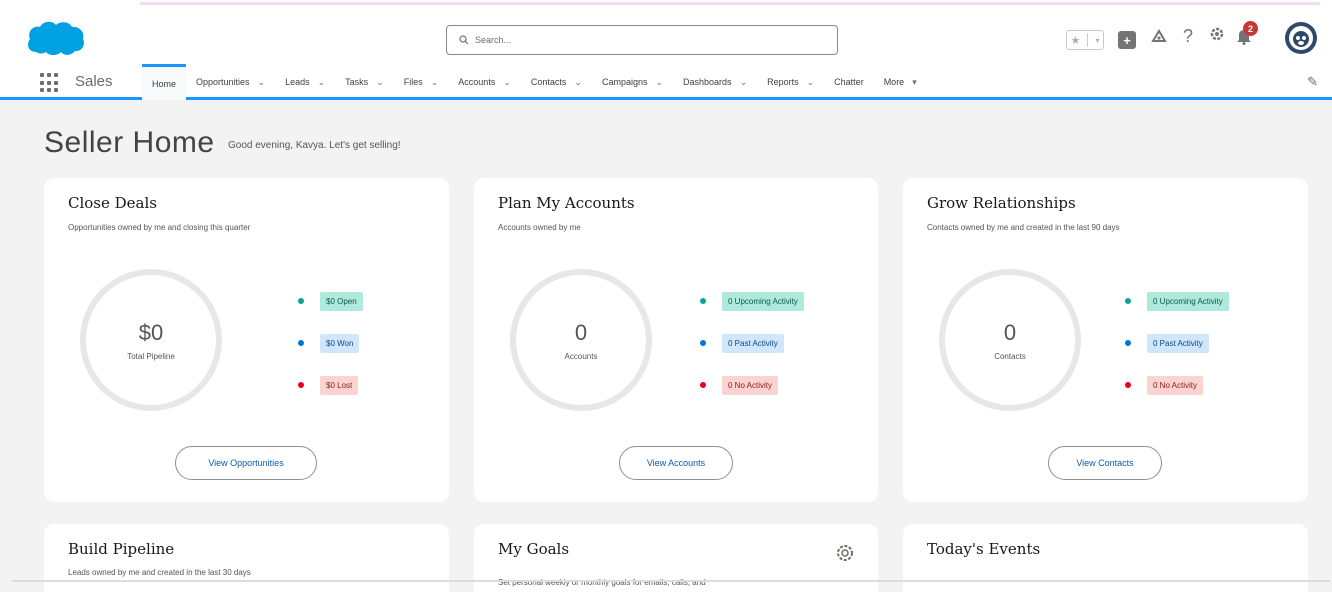  Describe the element at coordinates (464, 40) in the screenshot. I see `search-icon` at that location.